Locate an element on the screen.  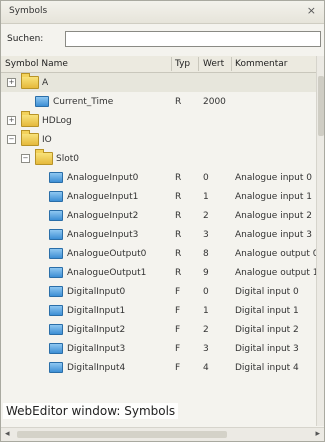
symbol-name: DigitalInput2 is located at coordinates (96, 330).